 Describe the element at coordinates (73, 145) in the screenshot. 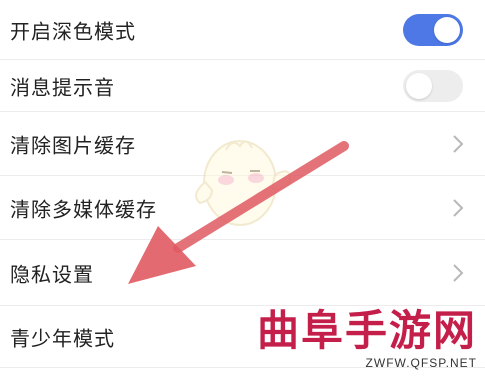

I see `clear-image-cache-label: 清除图片缓存` at that location.